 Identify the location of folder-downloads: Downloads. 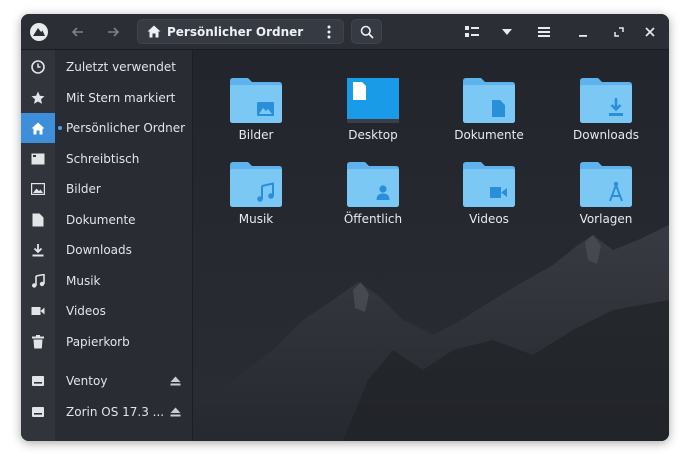
(606, 118).